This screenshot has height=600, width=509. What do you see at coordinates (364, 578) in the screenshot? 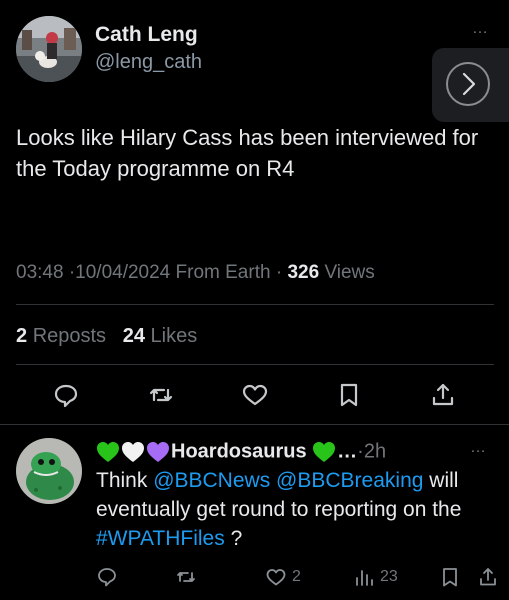
I see `views-icon` at bounding box center [364, 578].